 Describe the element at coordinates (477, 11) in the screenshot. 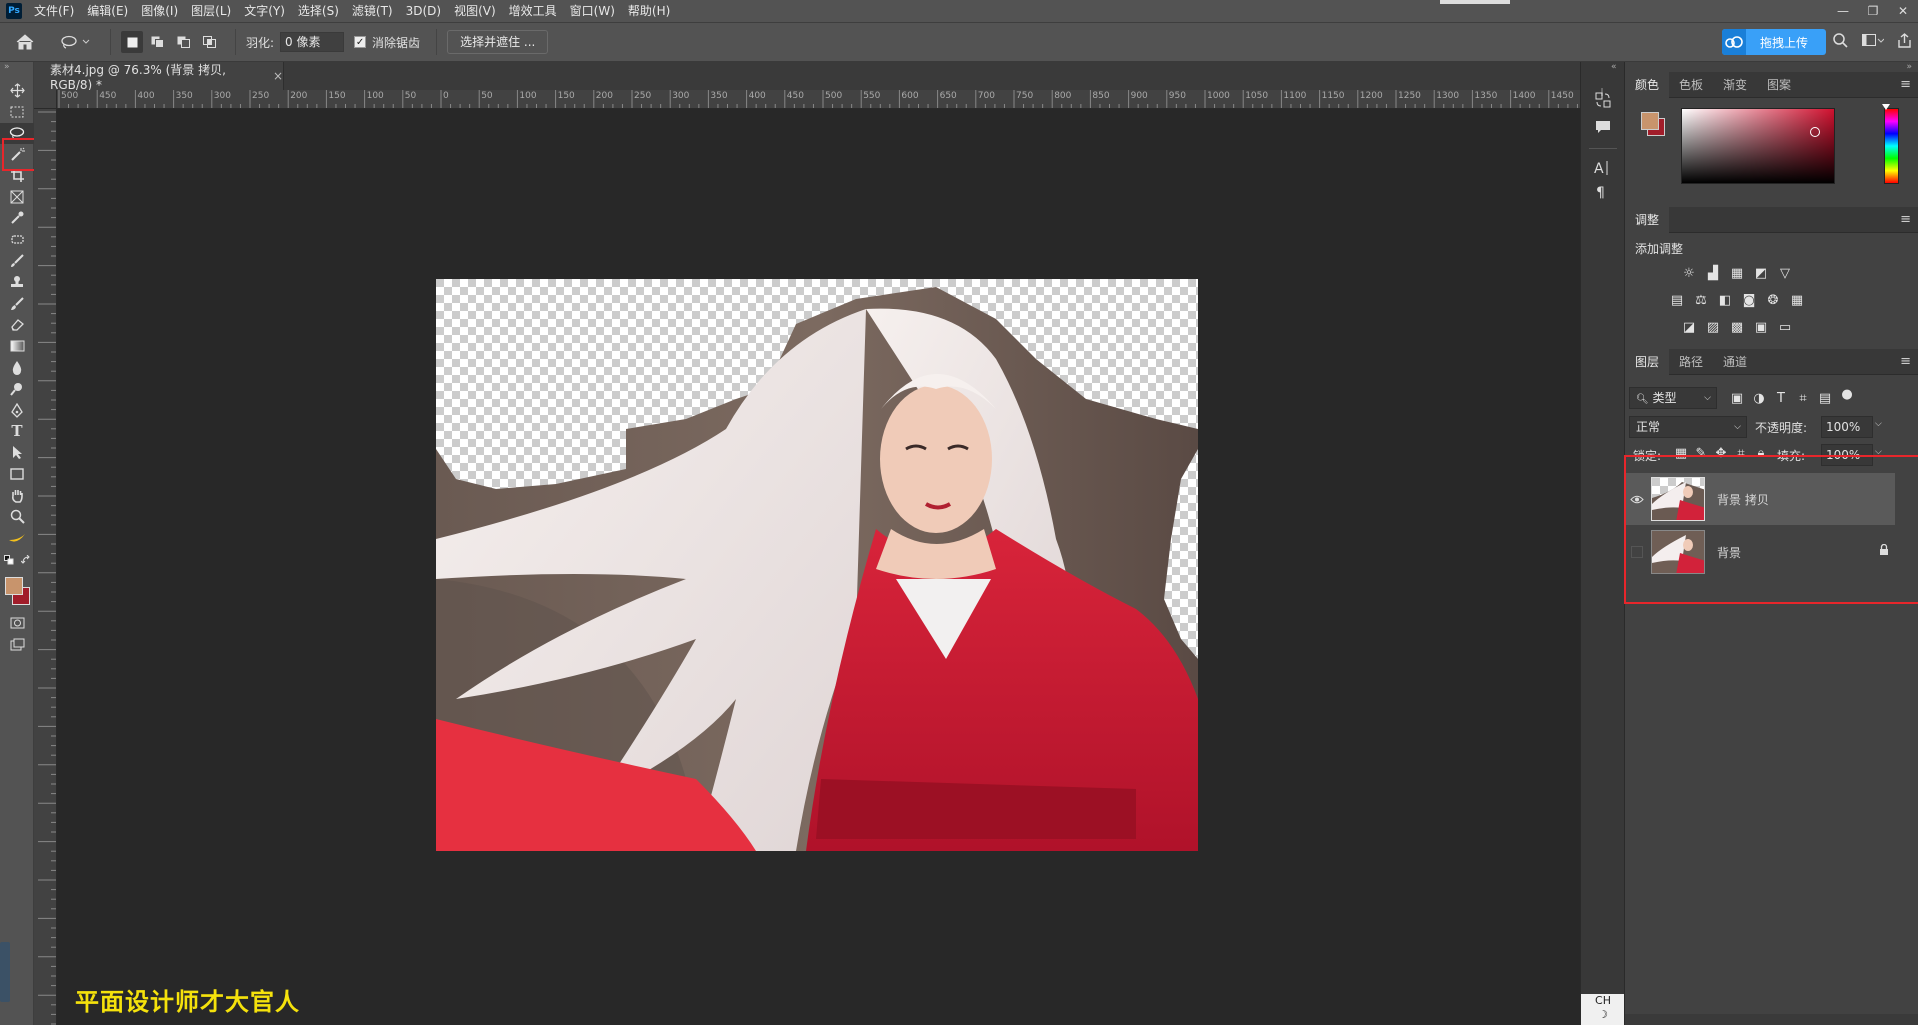

I see `menu-view: 视图(V)` at that location.